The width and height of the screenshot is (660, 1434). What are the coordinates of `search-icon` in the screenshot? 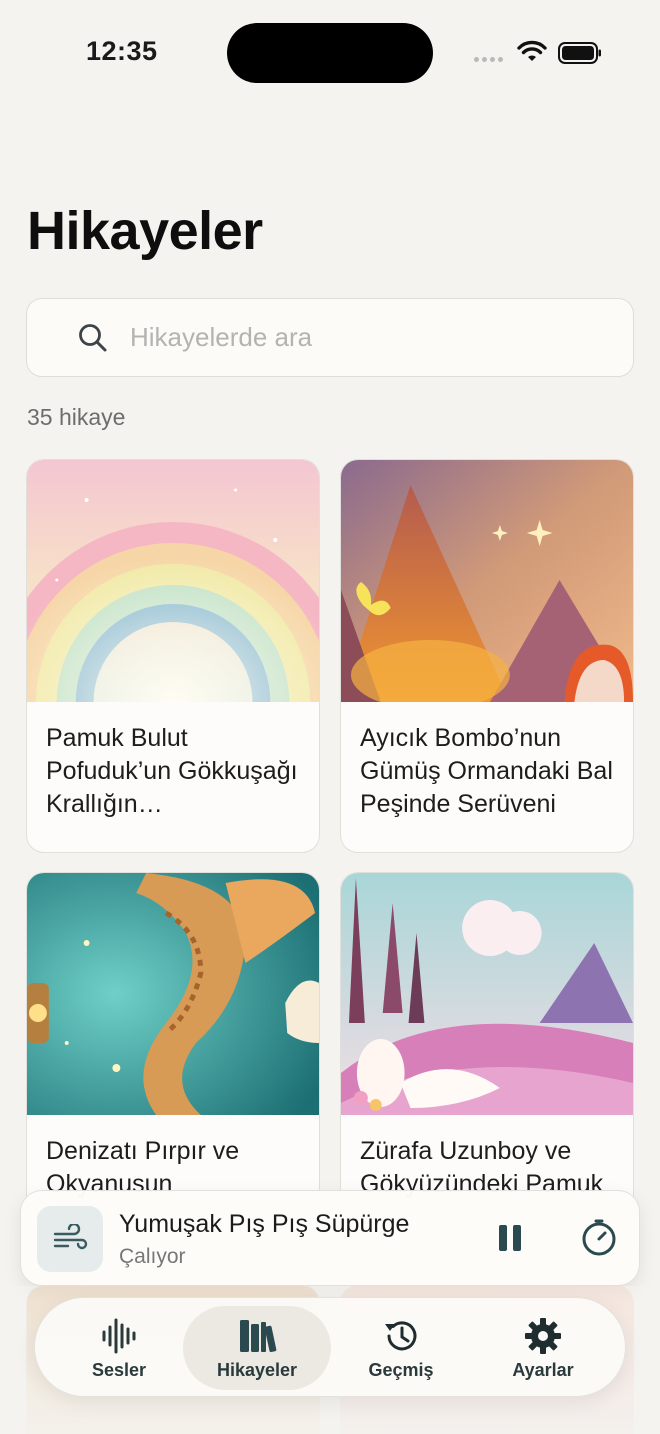 It's located at (93, 337).